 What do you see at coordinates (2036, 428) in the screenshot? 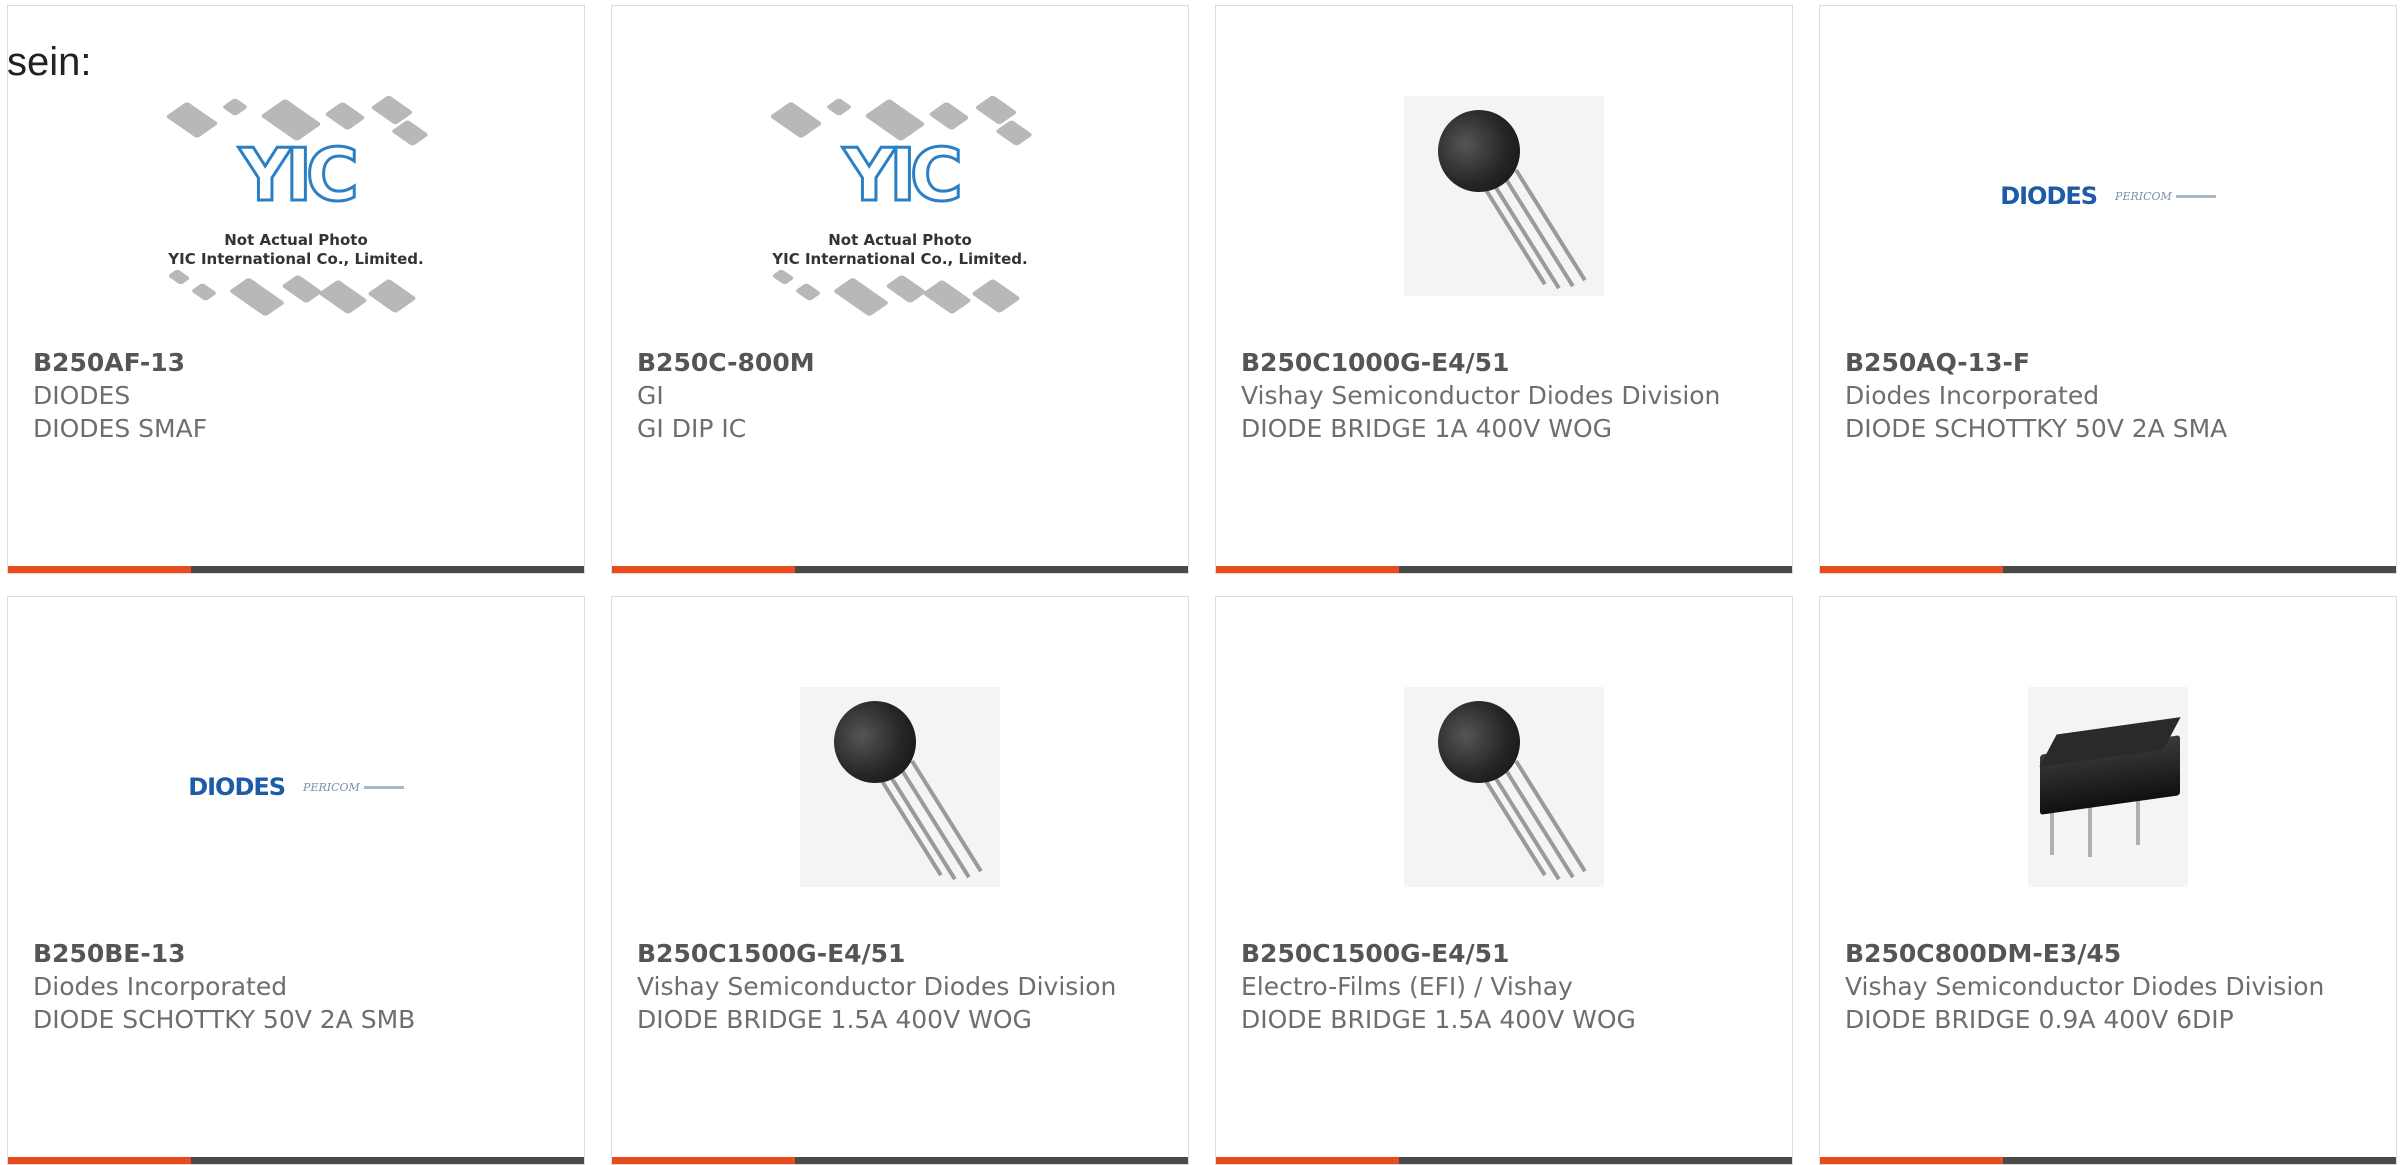
I see `description: DIODE SCHOTTKY 50V 2A SMA` at bounding box center [2036, 428].